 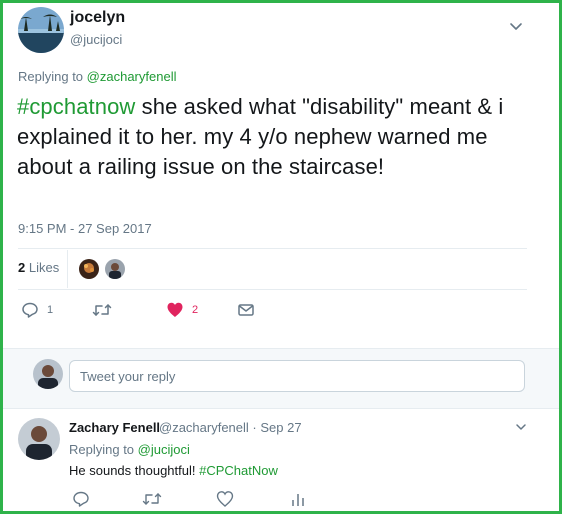 I want to click on reply-input, so click(x=297, y=376).